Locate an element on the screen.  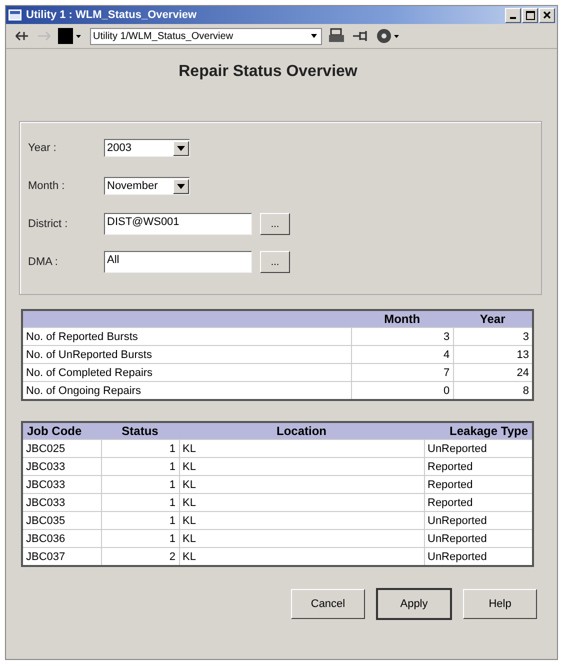
pin-icon is located at coordinates (361, 36).